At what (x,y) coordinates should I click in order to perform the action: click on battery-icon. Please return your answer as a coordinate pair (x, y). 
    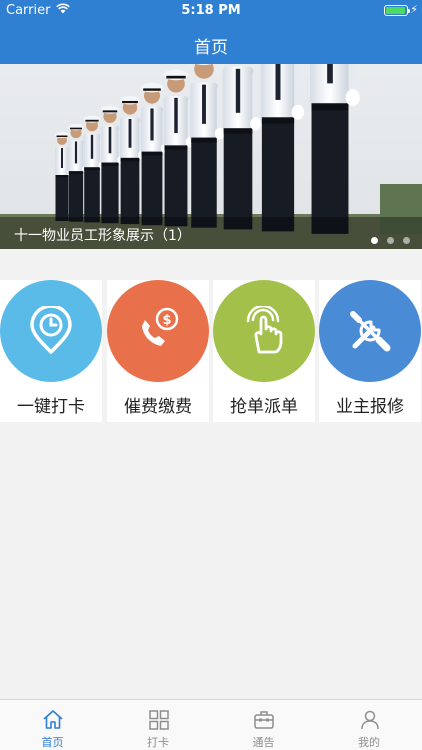
    Looking at the image, I should click on (397, 10).